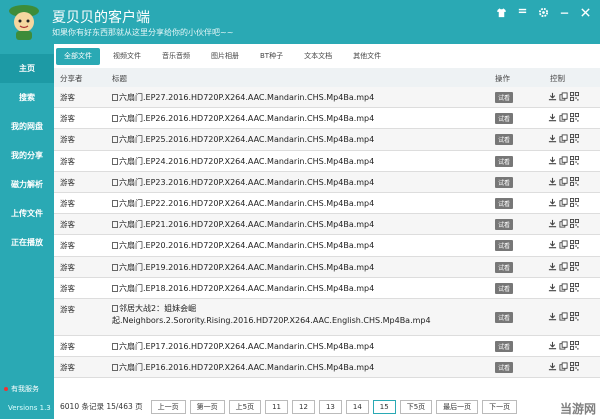 The image size is (600, 419). What do you see at coordinates (367, 56) in the screenshot?
I see `tab-other: 其他文件` at bounding box center [367, 56].